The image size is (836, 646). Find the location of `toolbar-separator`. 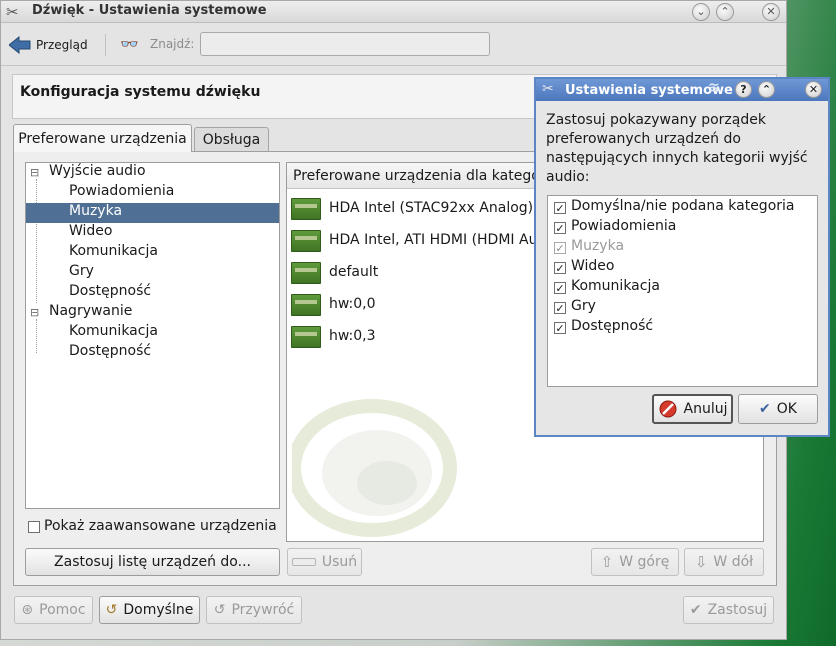

toolbar-separator is located at coordinates (105, 45).